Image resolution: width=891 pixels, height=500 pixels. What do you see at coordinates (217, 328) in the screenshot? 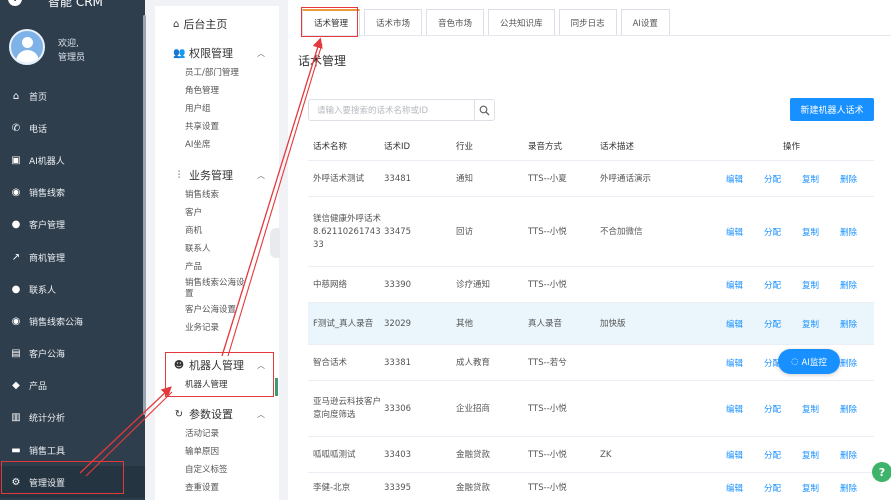
I see `submenu-item: 业务记录` at bounding box center [217, 328].